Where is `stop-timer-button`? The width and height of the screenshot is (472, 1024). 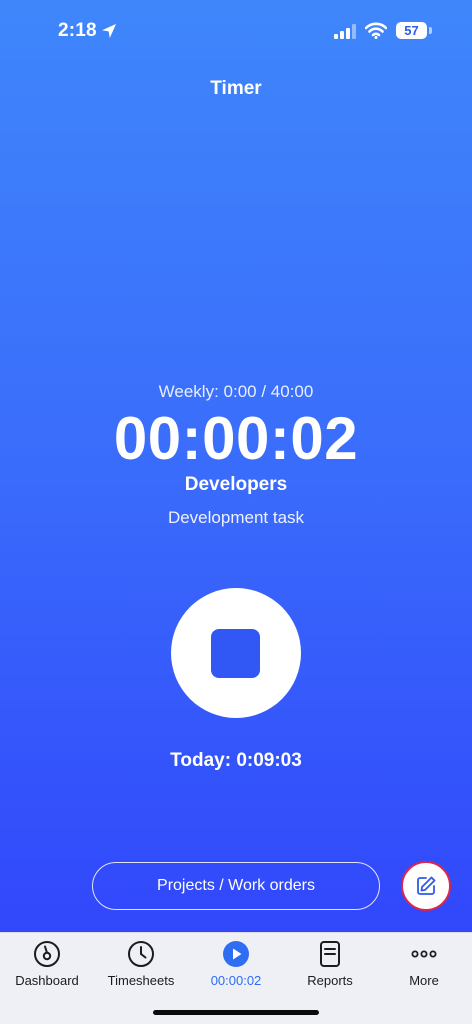 stop-timer-button is located at coordinates (236, 653).